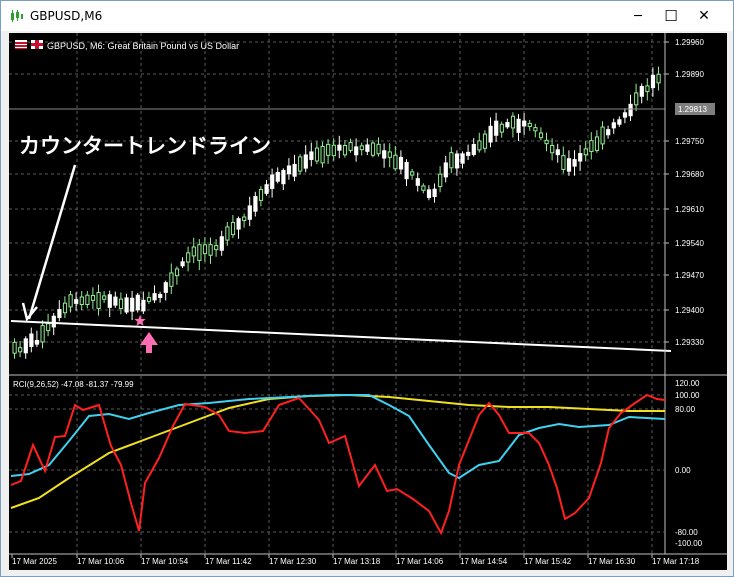 The image size is (734, 577). What do you see at coordinates (73, 384) in the screenshot?
I see `indicator-label: RCI(9,26,52) -47.08 -81.37 -79.99` at bounding box center [73, 384].